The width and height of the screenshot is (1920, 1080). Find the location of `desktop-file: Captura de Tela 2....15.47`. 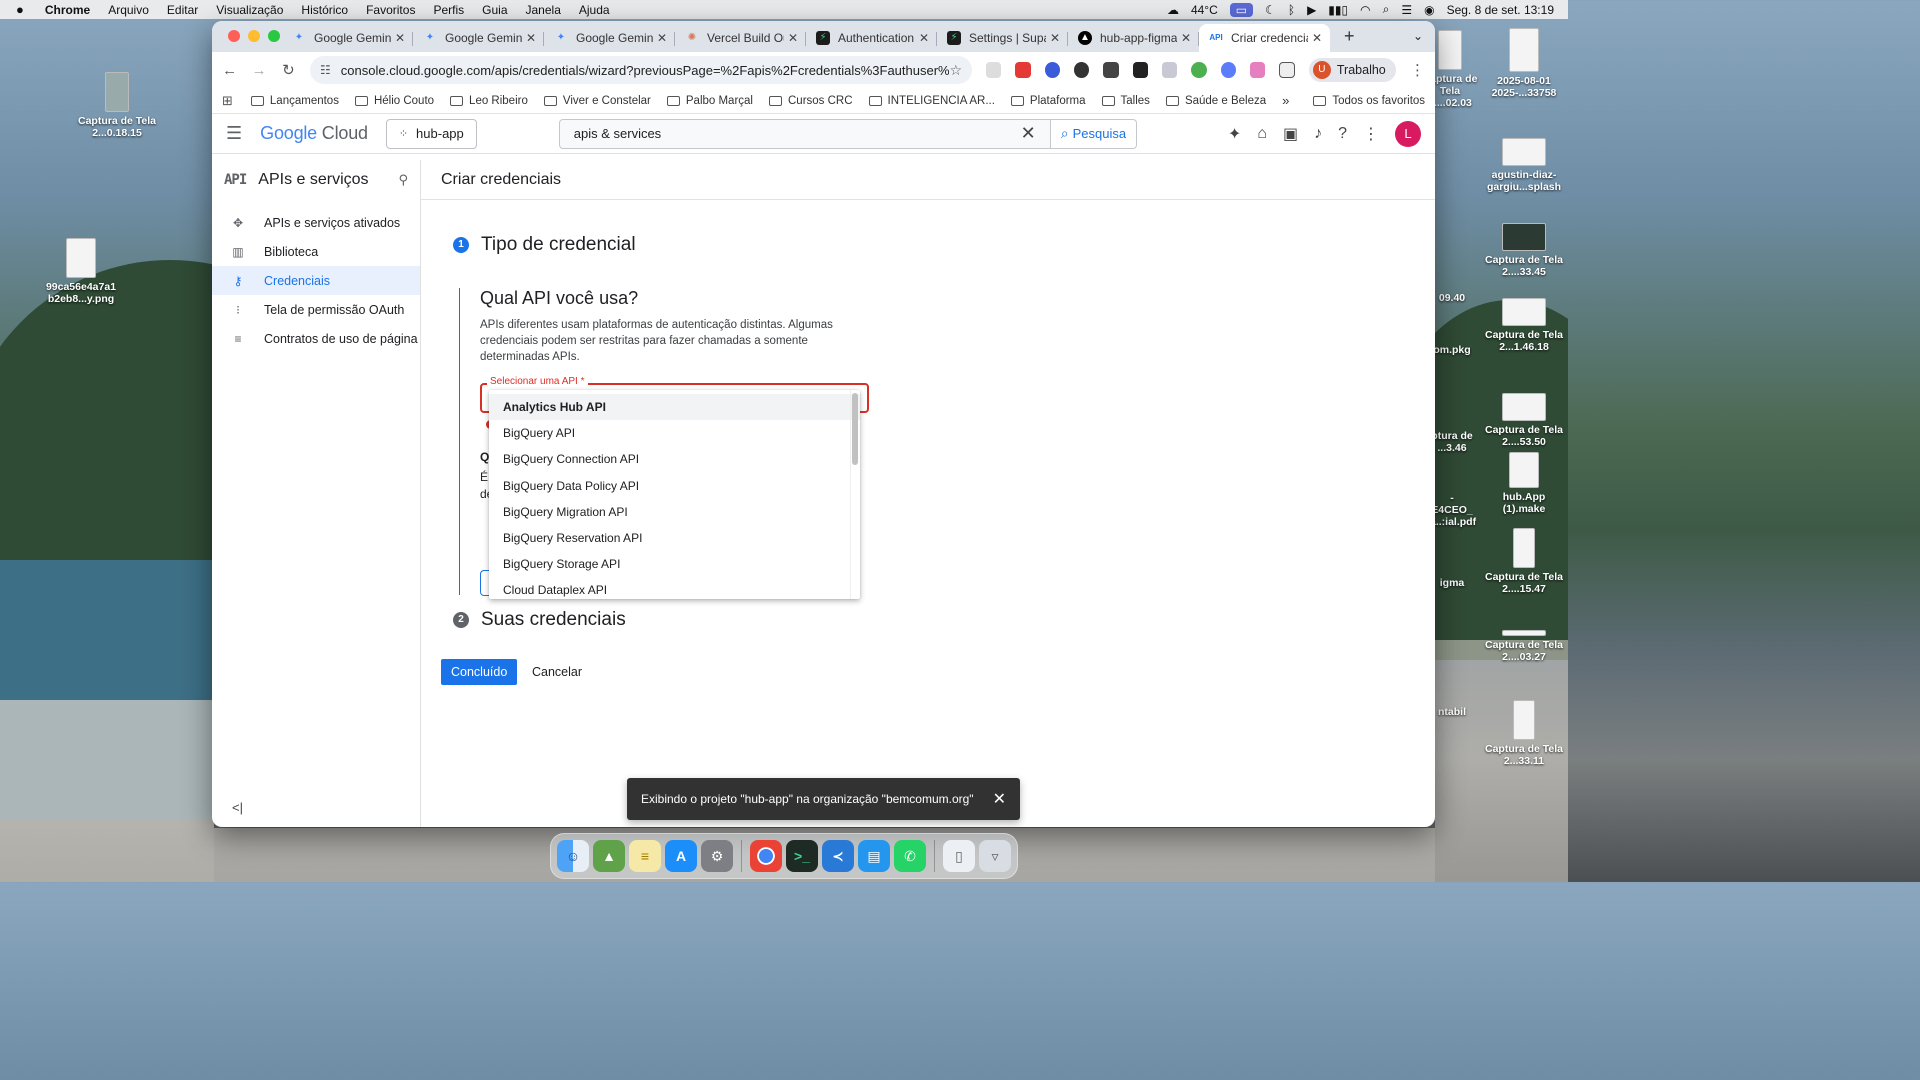

desktop-file: Captura de Tela 2....15.47 is located at coordinates (1524, 561).